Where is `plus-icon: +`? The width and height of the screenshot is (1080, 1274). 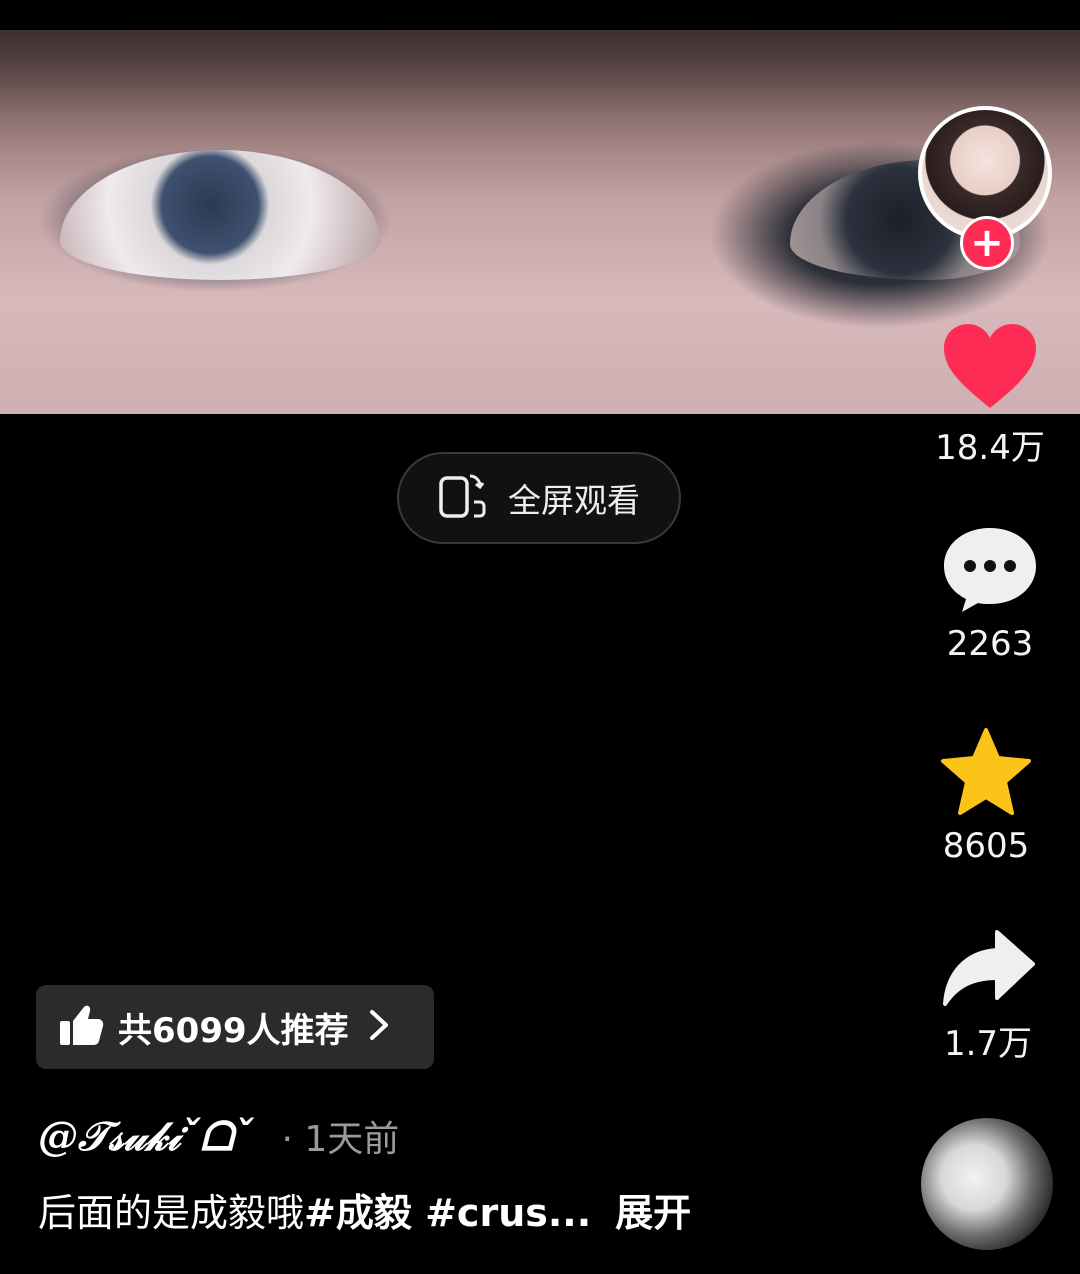 plus-icon: + is located at coordinates (987, 243).